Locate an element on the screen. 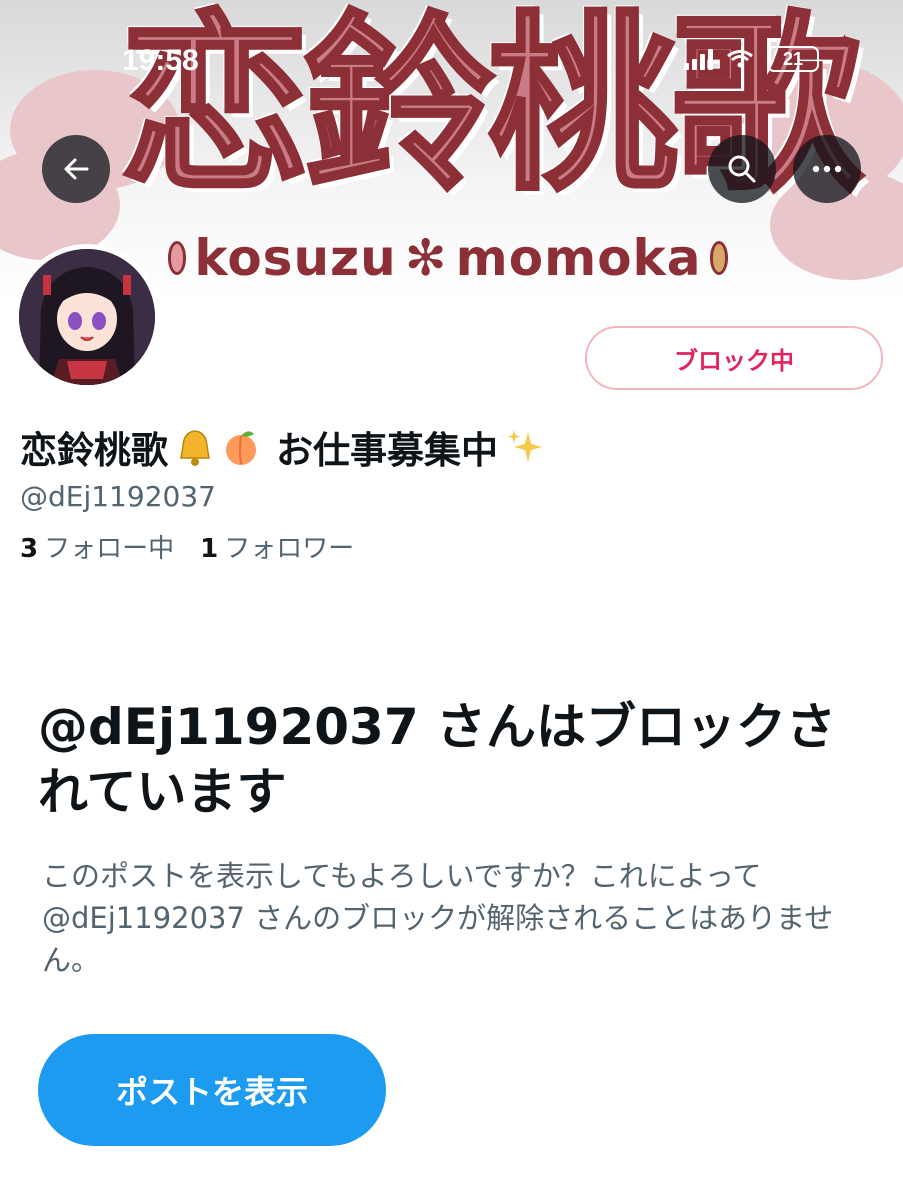 This screenshot has height=1200, width=903. cellular-signal-icon is located at coordinates (698, 59).